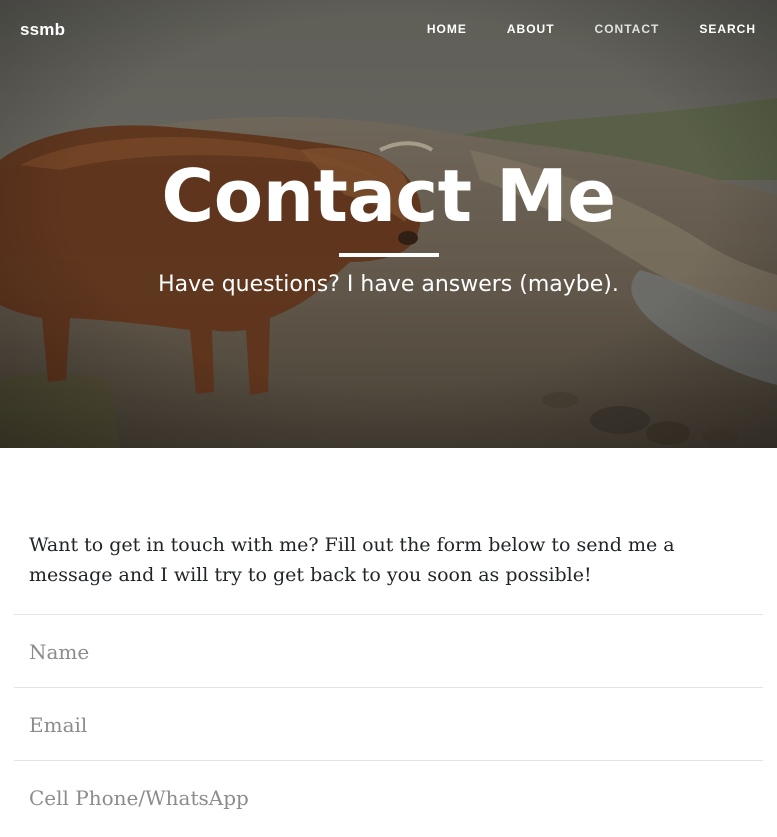 This screenshot has width=777, height=837. I want to click on page-title: Contact Me, so click(388, 196).